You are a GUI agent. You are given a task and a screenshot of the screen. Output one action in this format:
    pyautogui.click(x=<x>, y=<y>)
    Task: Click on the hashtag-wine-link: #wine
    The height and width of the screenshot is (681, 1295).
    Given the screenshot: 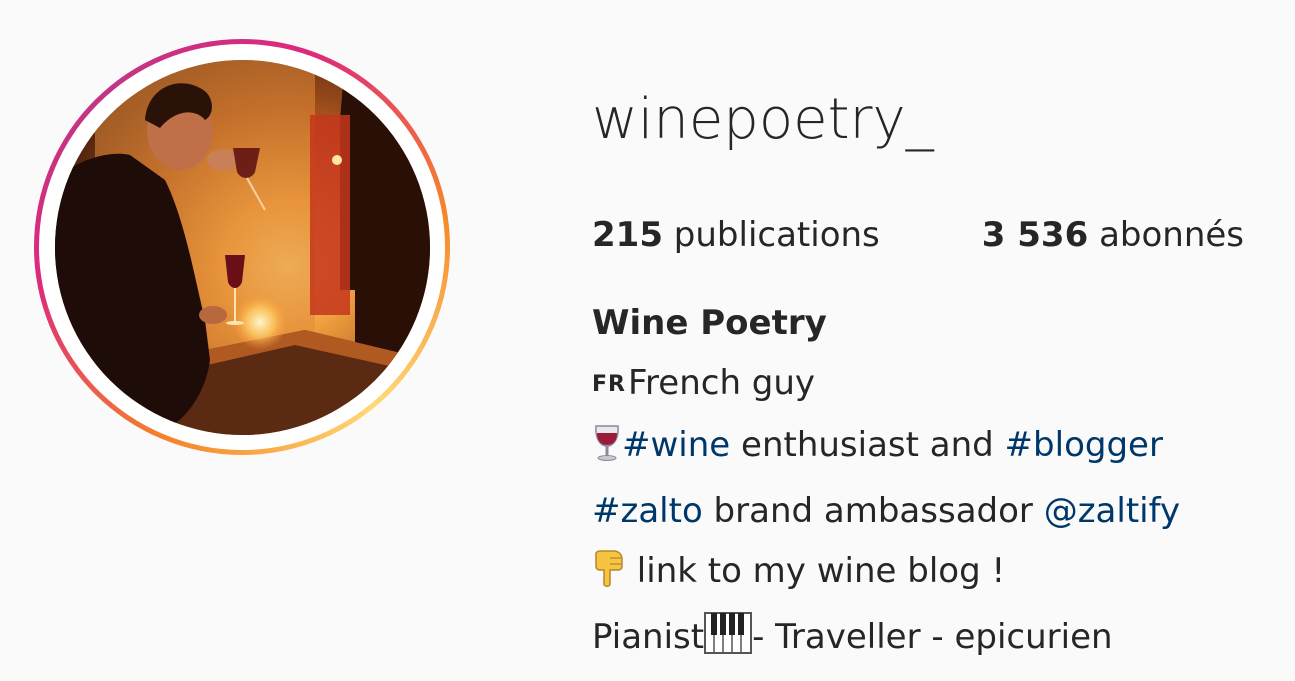 What is the action you would take?
    pyautogui.click(x=676, y=445)
    